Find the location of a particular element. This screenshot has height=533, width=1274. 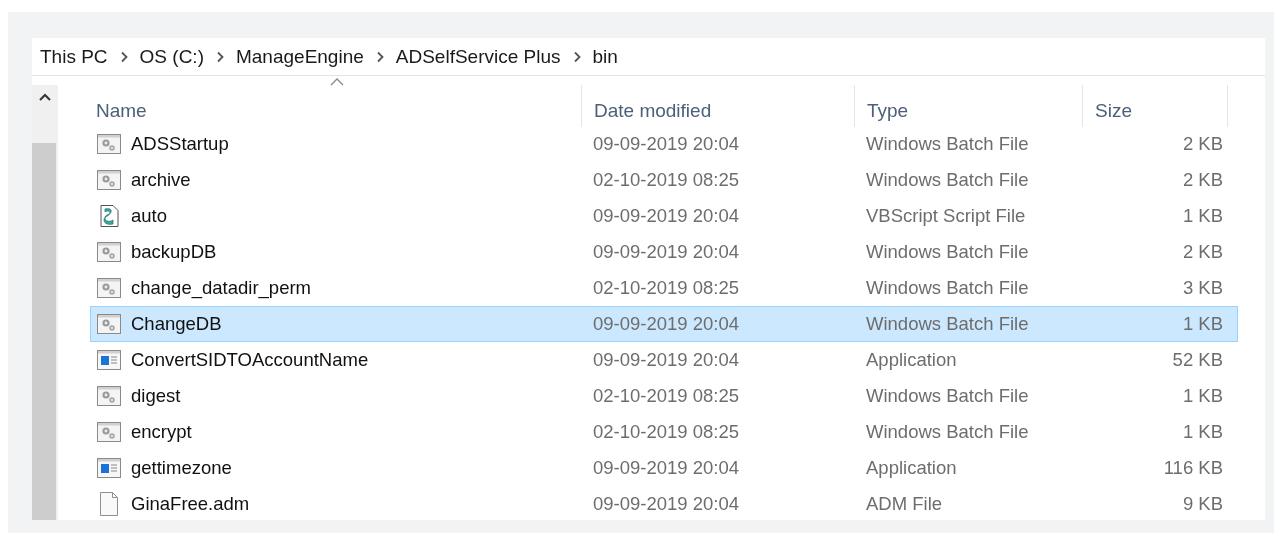

file-row: encrypt 02-10-2019 08:25 Windows Batch File 1 KB is located at coordinates (664, 432).